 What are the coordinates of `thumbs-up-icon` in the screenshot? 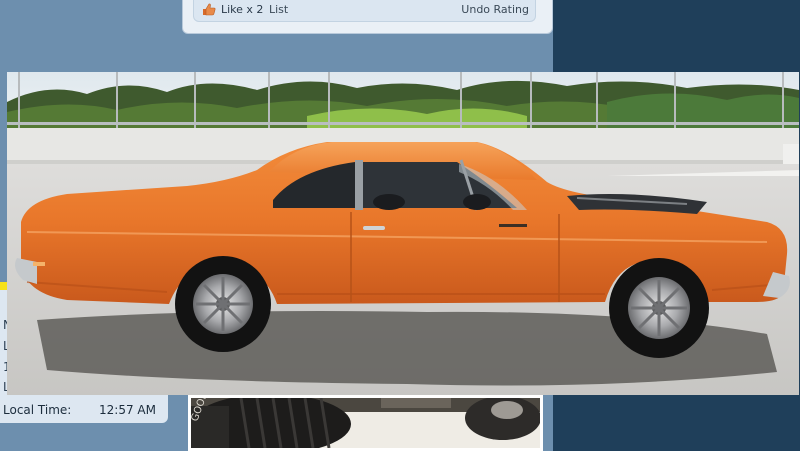 It's located at (209, 9).